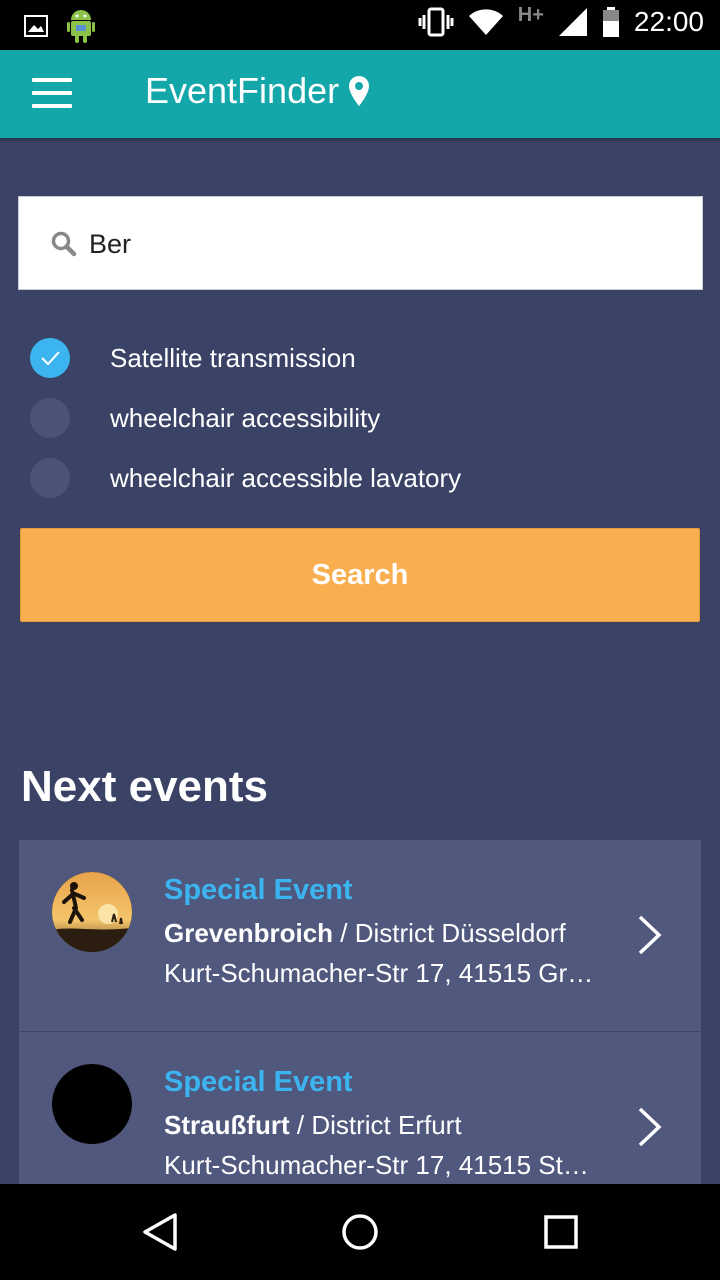  I want to click on search-input, so click(384, 244).